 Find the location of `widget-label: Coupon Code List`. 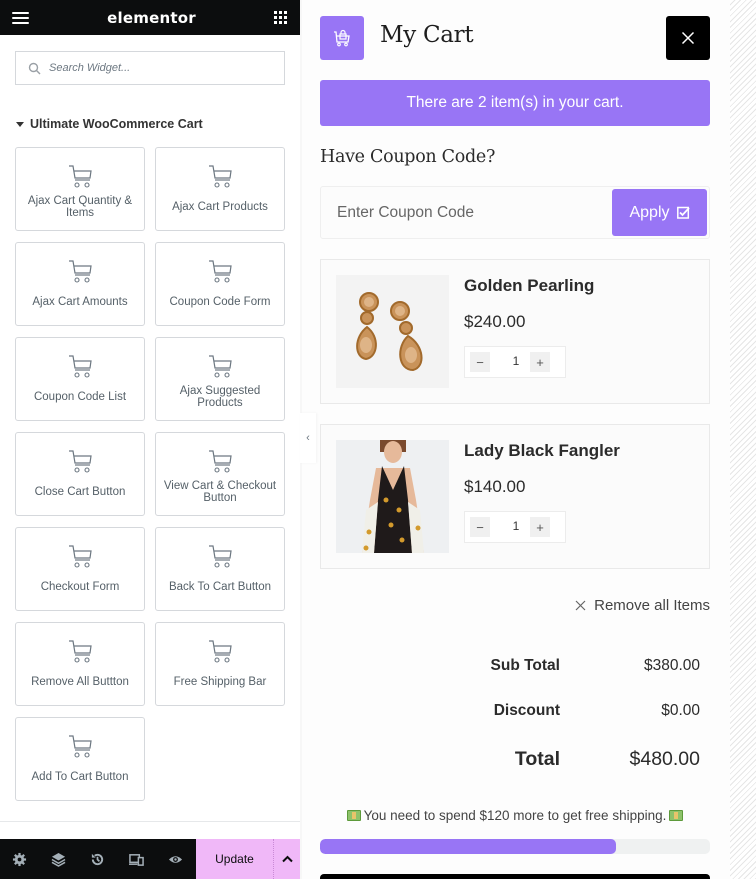

widget-label: Coupon Code List is located at coordinates (80, 397).